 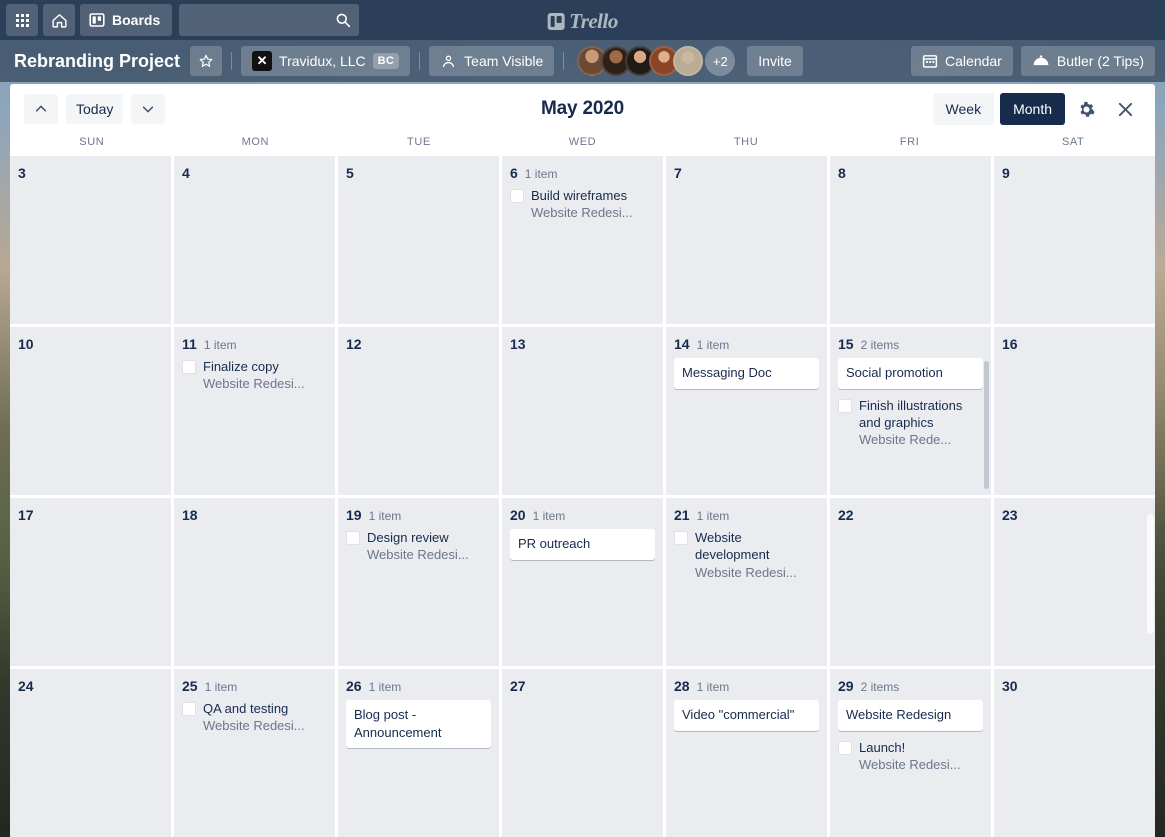 What do you see at coordinates (1150, 574) in the screenshot?
I see `page-scrollbar` at bounding box center [1150, 574].